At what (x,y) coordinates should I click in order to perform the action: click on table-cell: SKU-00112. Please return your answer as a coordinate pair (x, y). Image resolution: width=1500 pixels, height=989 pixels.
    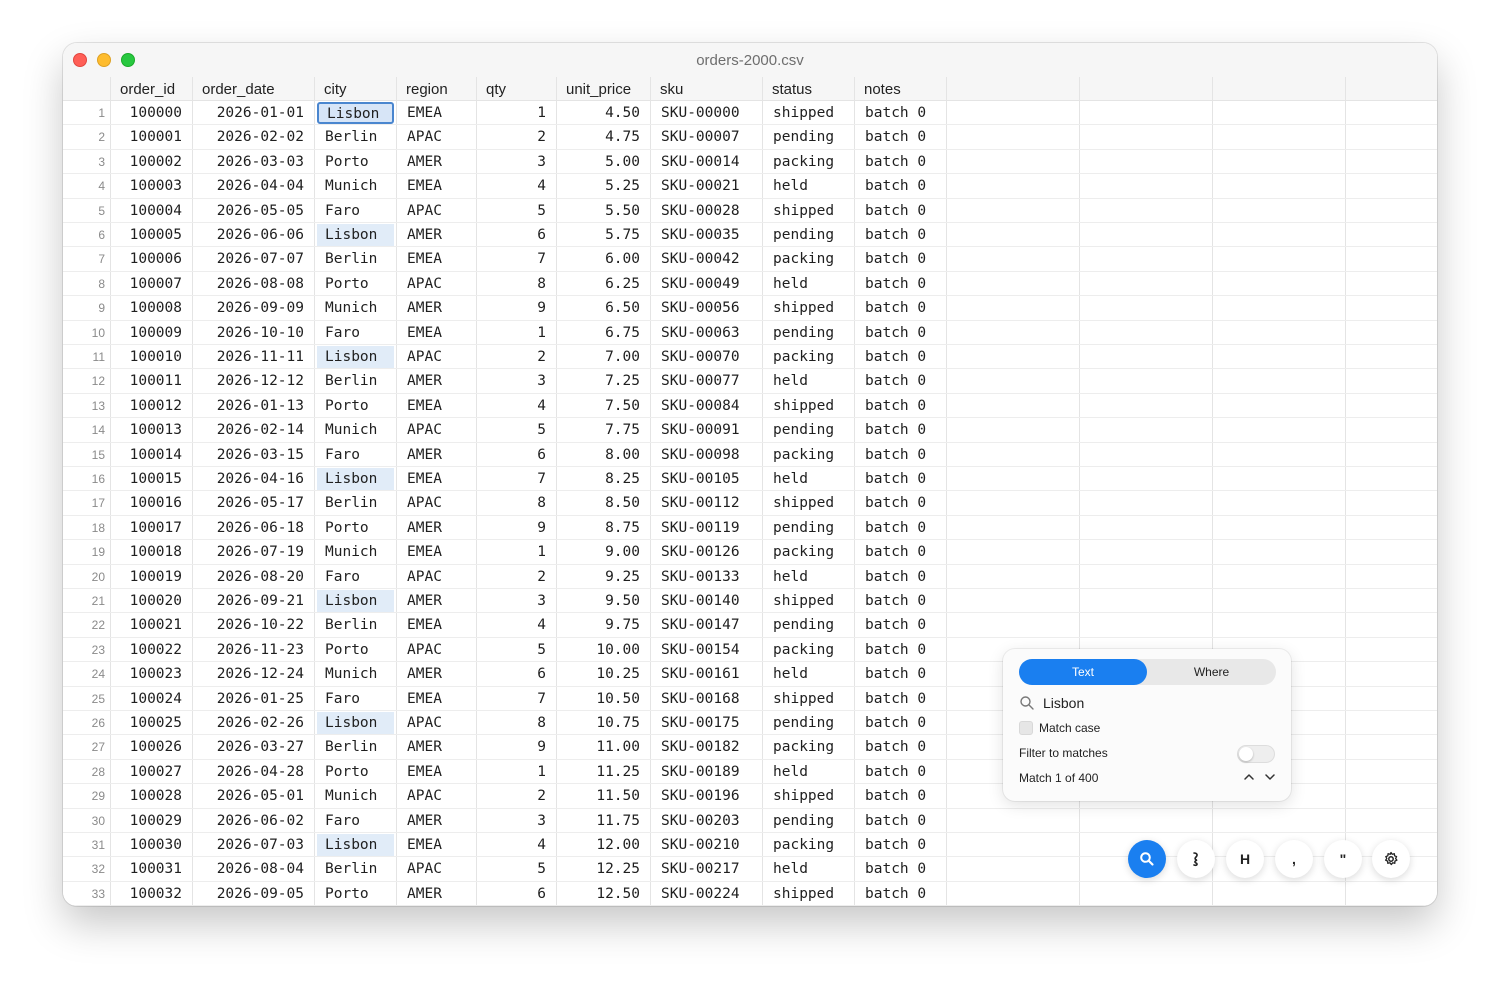
    Looking at the image, I should click on (706, 503).